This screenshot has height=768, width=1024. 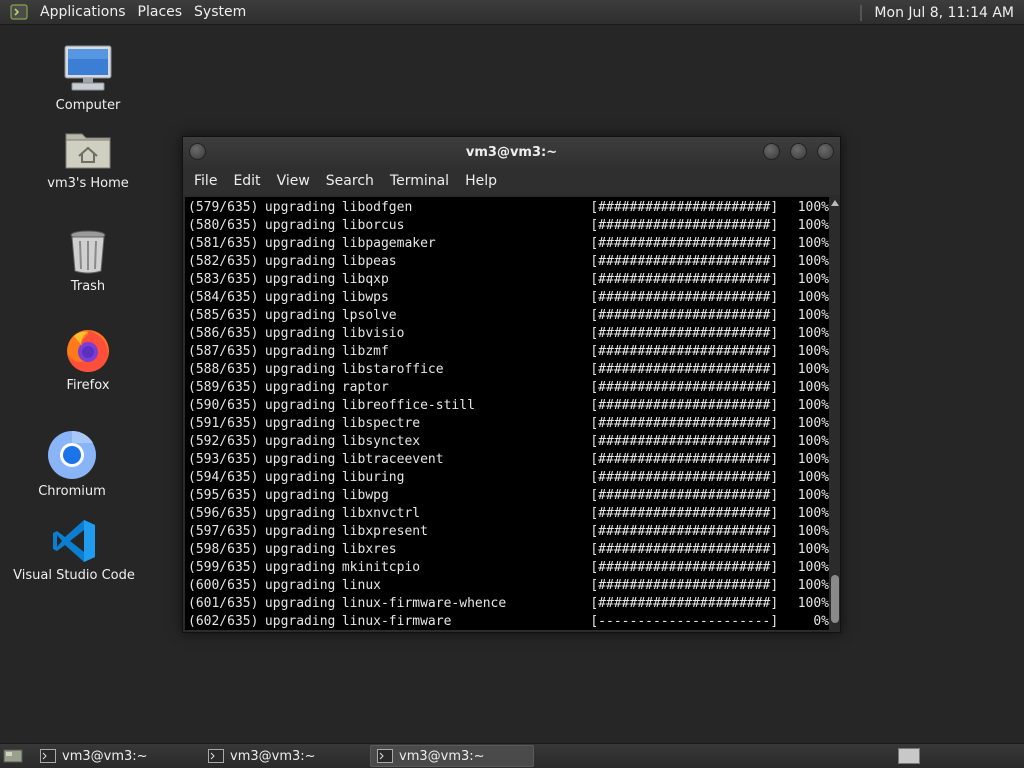 What do you see at coordinates (223, 261) in the screenshot?
I see `line-progress: (582/635)` at bounding box center [223, 261].